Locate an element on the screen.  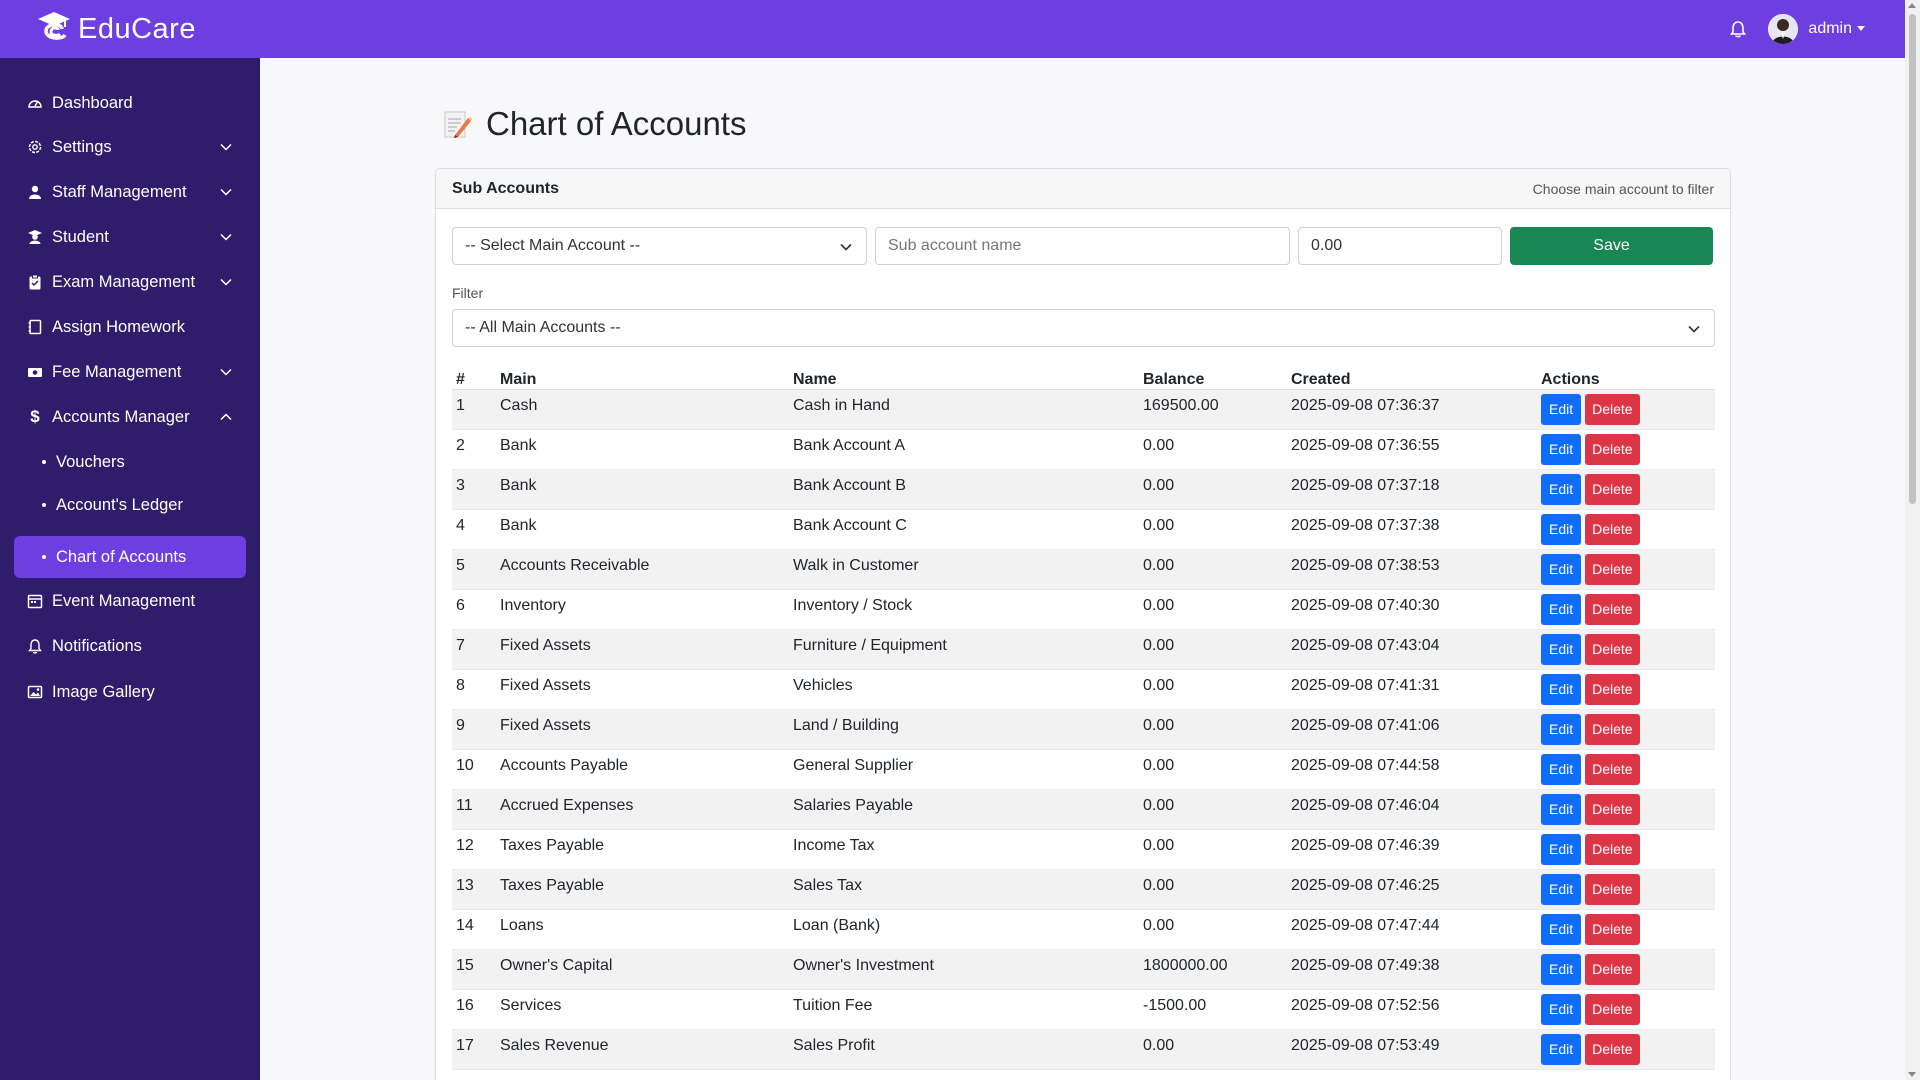
sidebar-item-exam-management: Exam Management is located at coordinates (130, 282).